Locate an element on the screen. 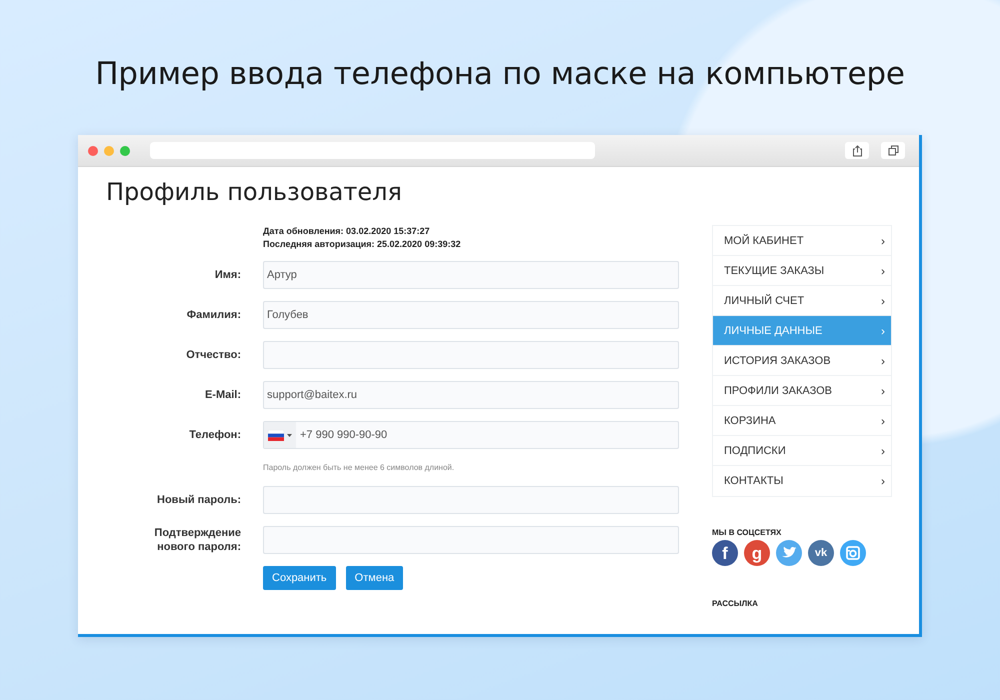 The height and width of the screenshot is (700, 1000). password-hint: Пароль должен быть не менее 6 символов длиной. is located at coordinates (359, 468).